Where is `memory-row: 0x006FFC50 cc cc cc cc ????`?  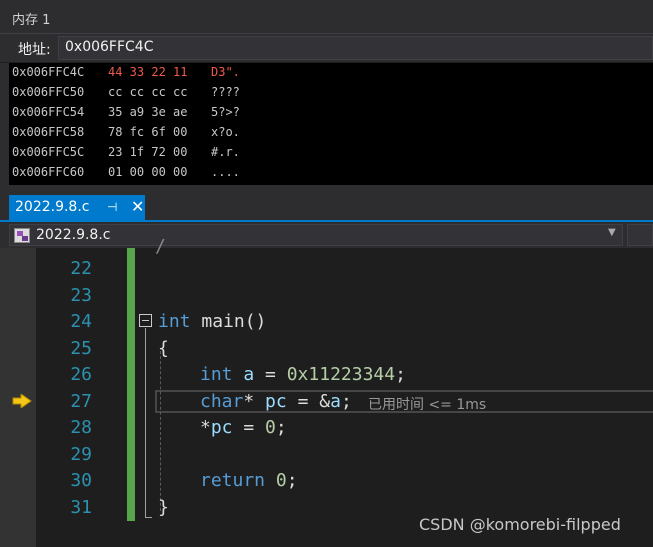
memory-row: 0x006FFC50 cc cc cc cc ???? is located at coordinates (331, 94).